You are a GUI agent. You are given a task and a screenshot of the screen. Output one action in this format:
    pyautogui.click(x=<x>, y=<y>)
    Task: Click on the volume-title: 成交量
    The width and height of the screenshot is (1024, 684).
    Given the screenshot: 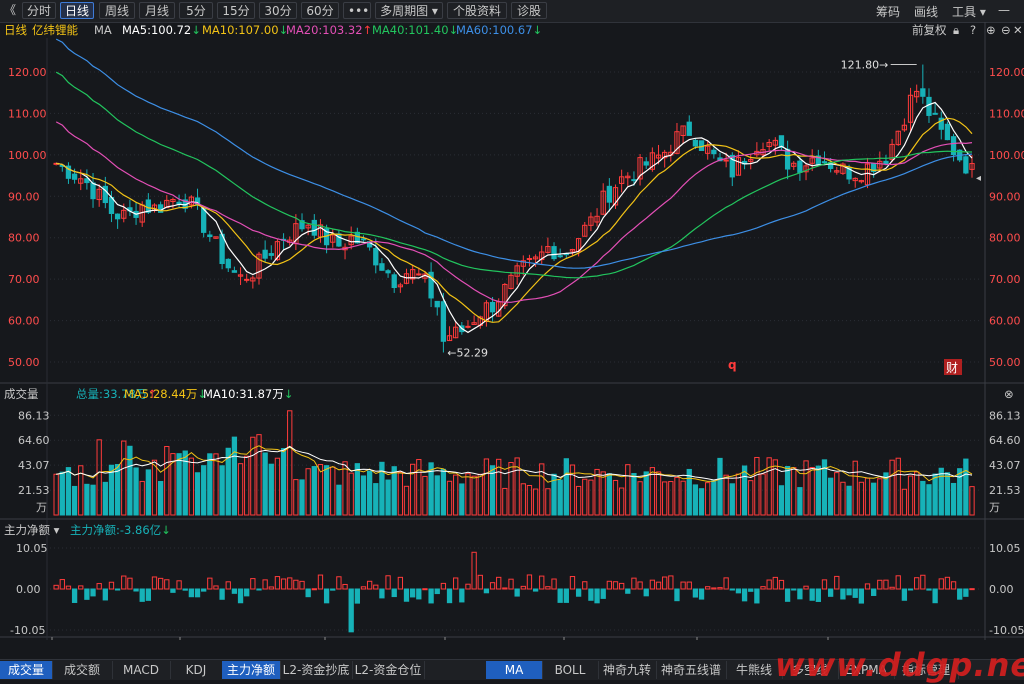 What is the action you would take?
    pyautogui.click(x=21, y=394)
    